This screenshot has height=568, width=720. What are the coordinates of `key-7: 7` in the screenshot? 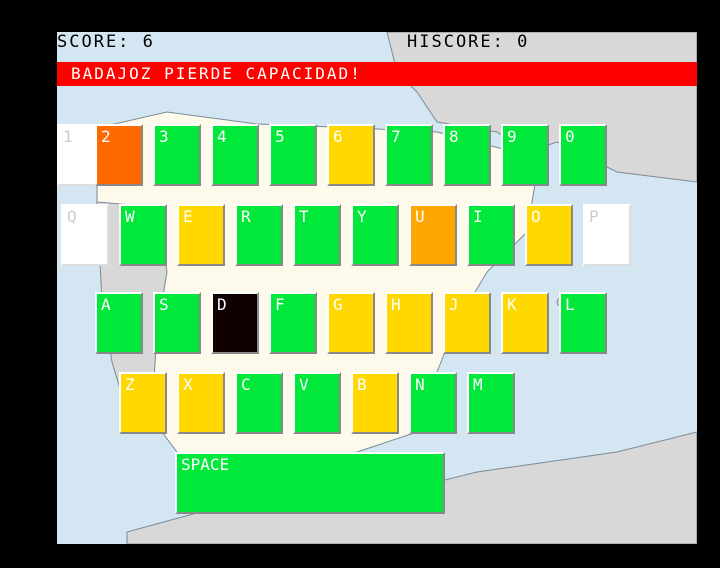 It's located at (409, 155).